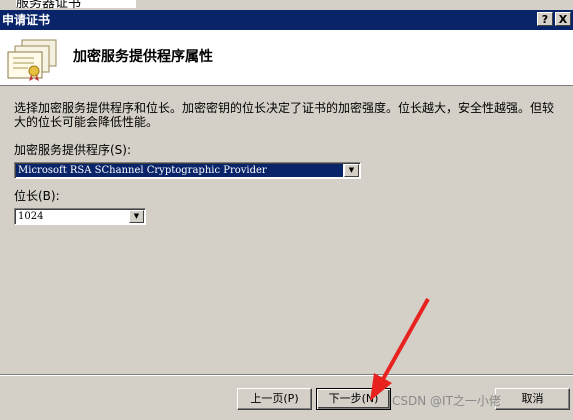 The height and width of the screenshot is (420, 573). I want to click on wizard-header: 加密服务提供程序属性, so click(286, 58).